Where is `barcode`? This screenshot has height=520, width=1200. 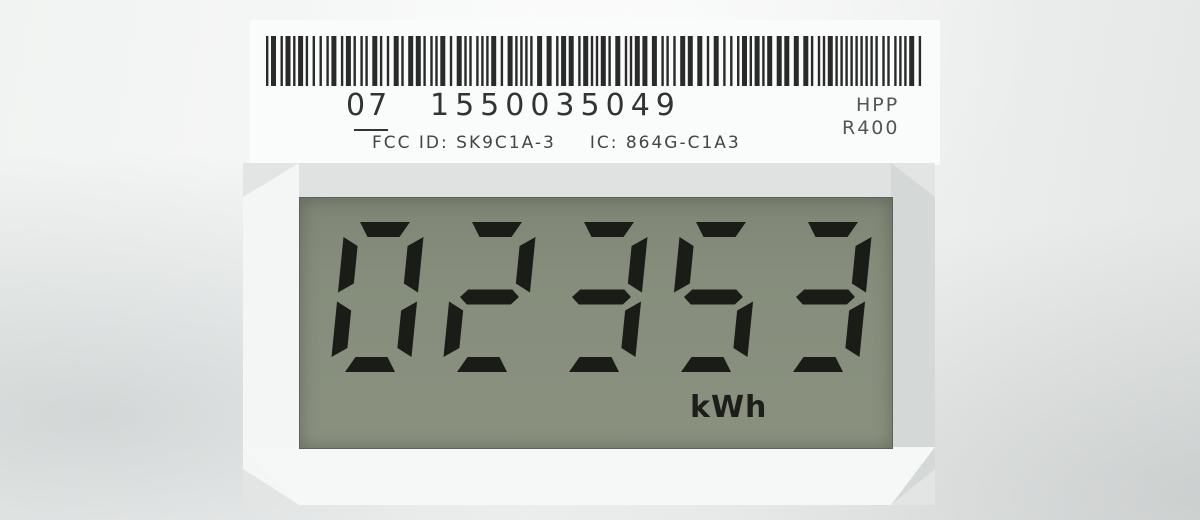
barcode is located at coordinates (594, 61).